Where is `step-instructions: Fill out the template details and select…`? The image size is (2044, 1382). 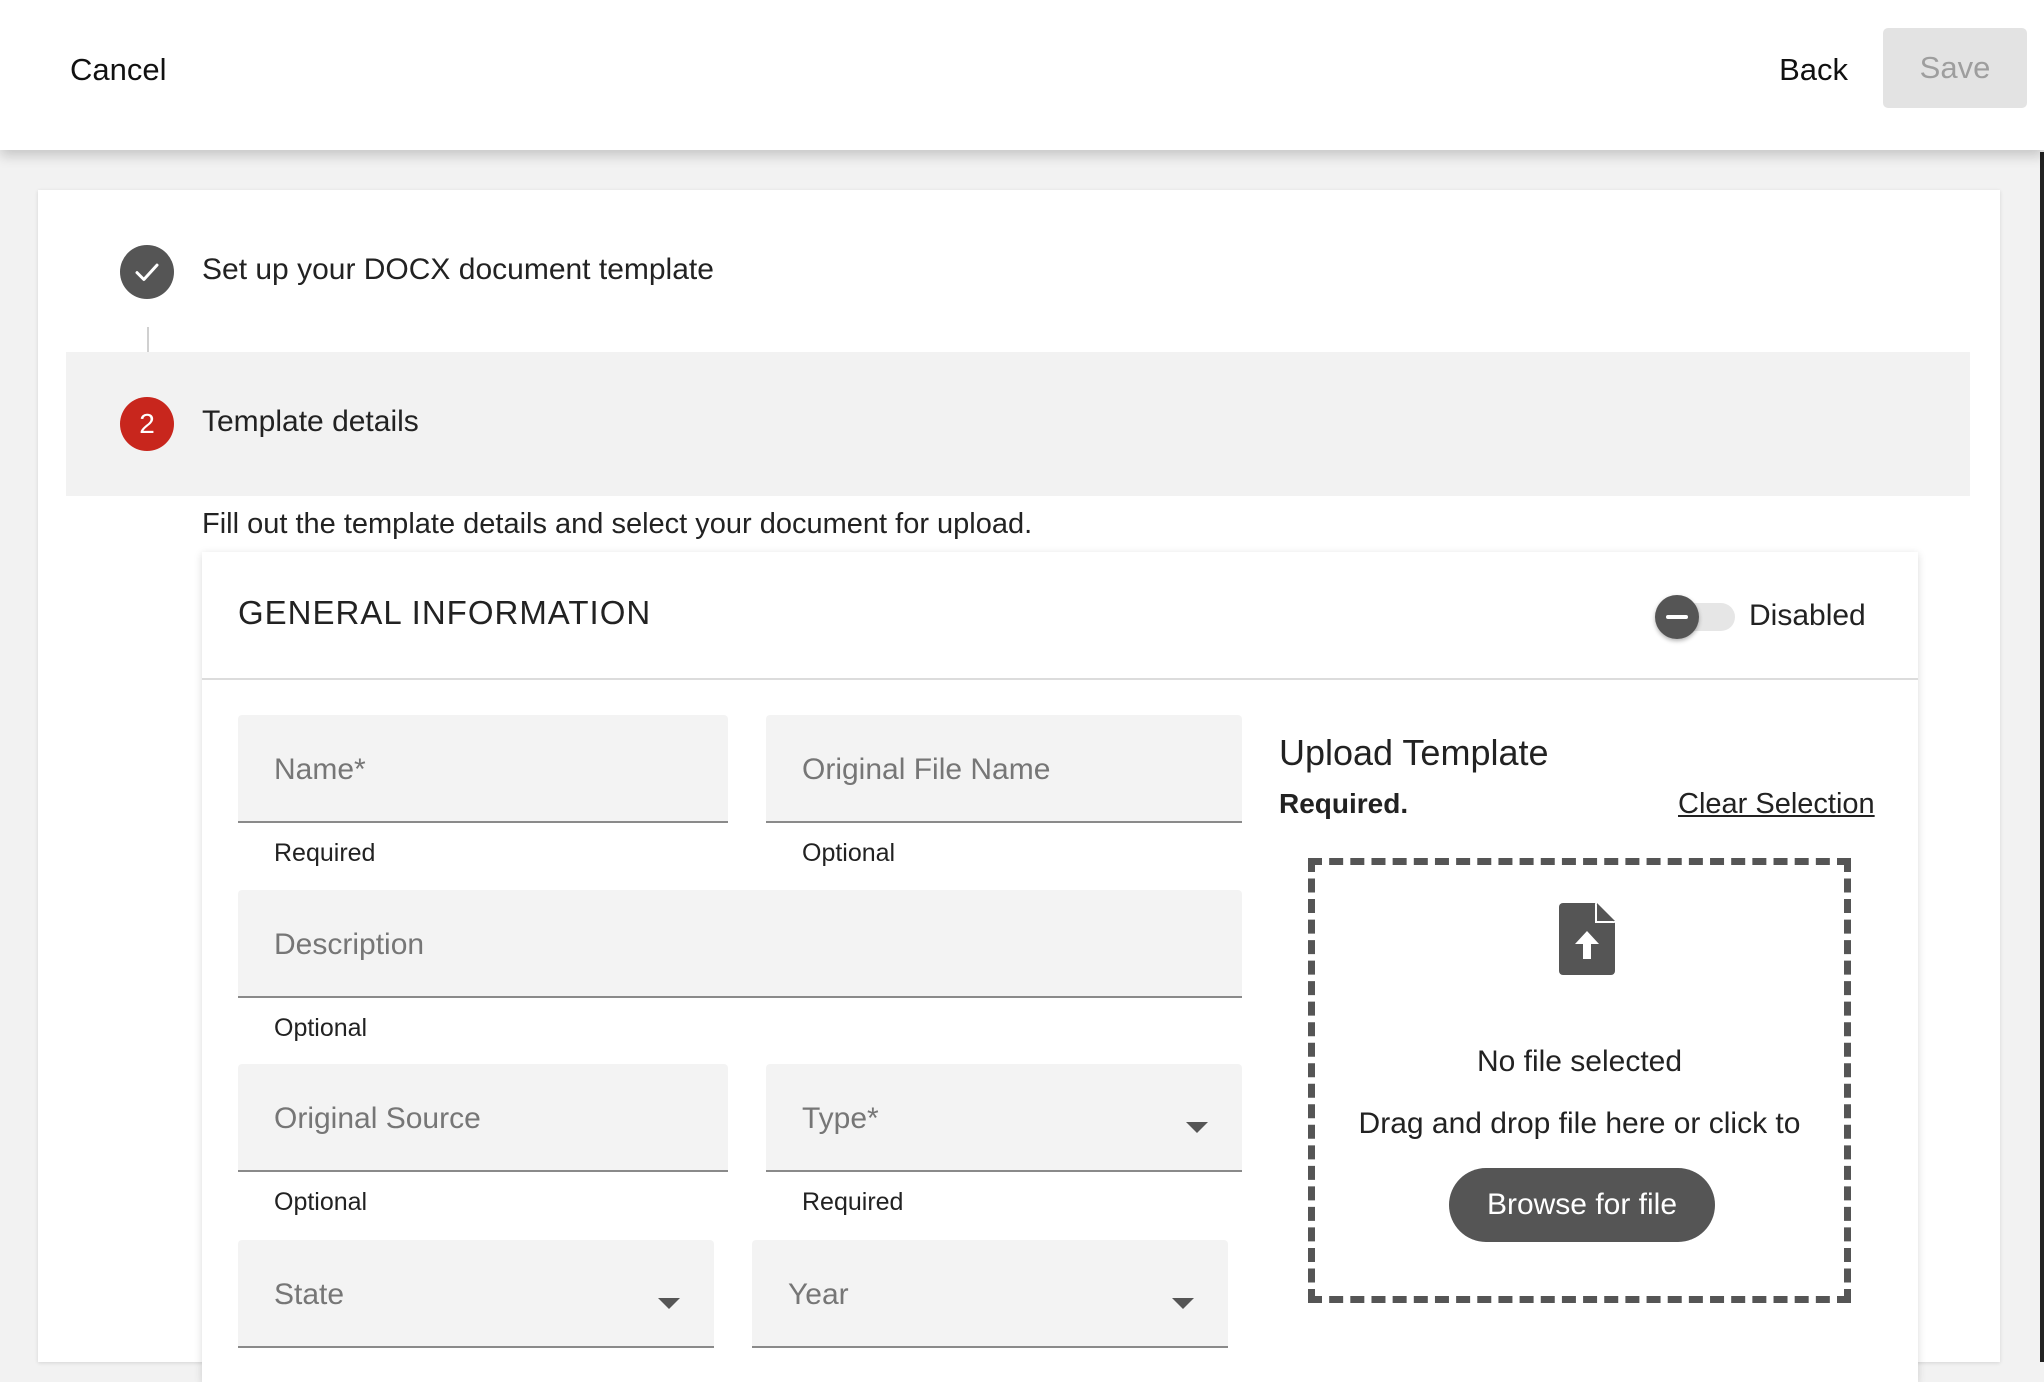
step-instructions: Fill out the template details and select… is located at coordinates (617, 524).